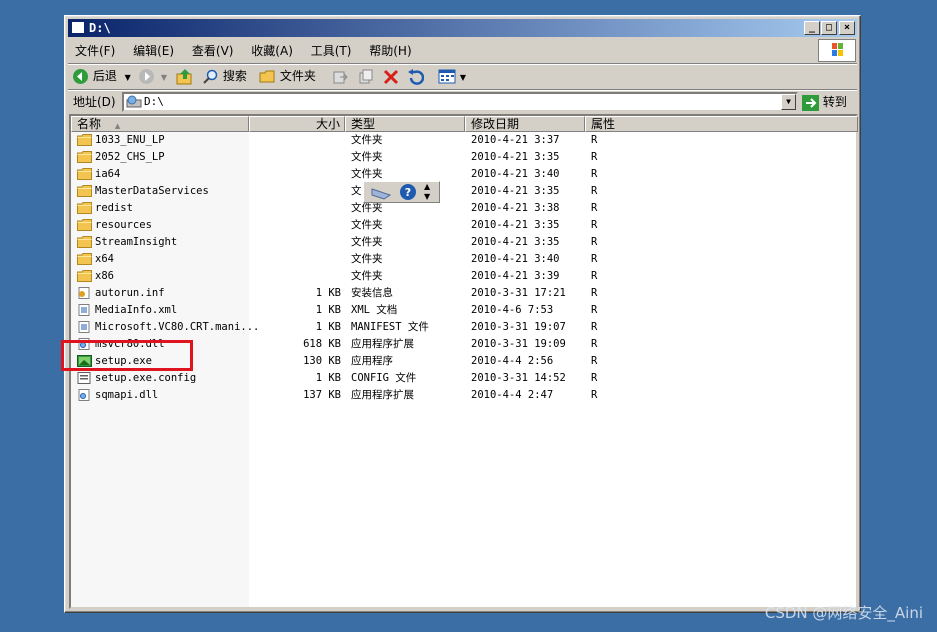  I want to click on file-modified: 2010-4-4 2:56, so click(512, 361).